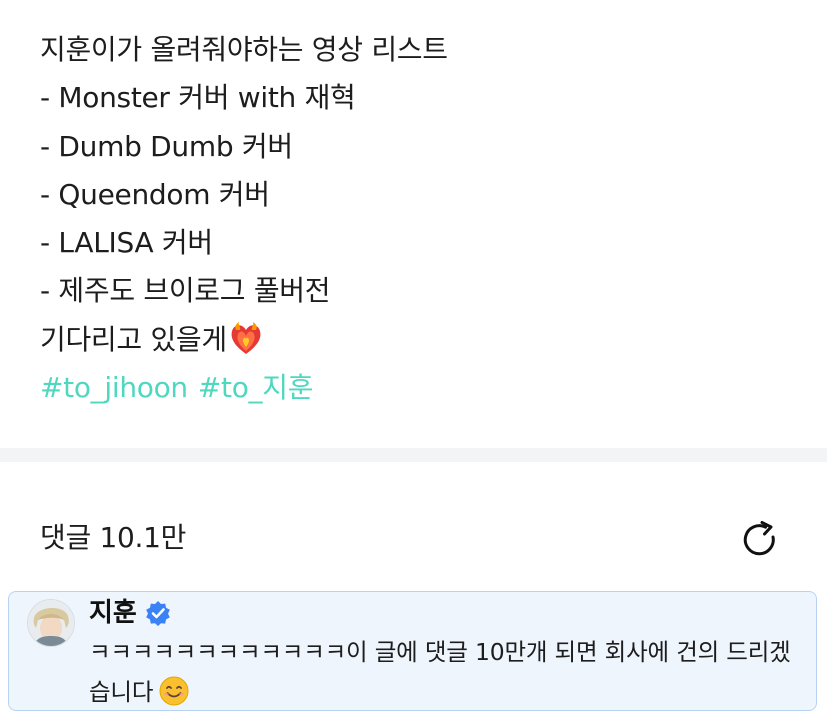 Image resolution: width=827 pixels, height=713 pixels. Describe the element at coordinates (760, 539) in the screenshot. I see `refresh-icon` at that location.